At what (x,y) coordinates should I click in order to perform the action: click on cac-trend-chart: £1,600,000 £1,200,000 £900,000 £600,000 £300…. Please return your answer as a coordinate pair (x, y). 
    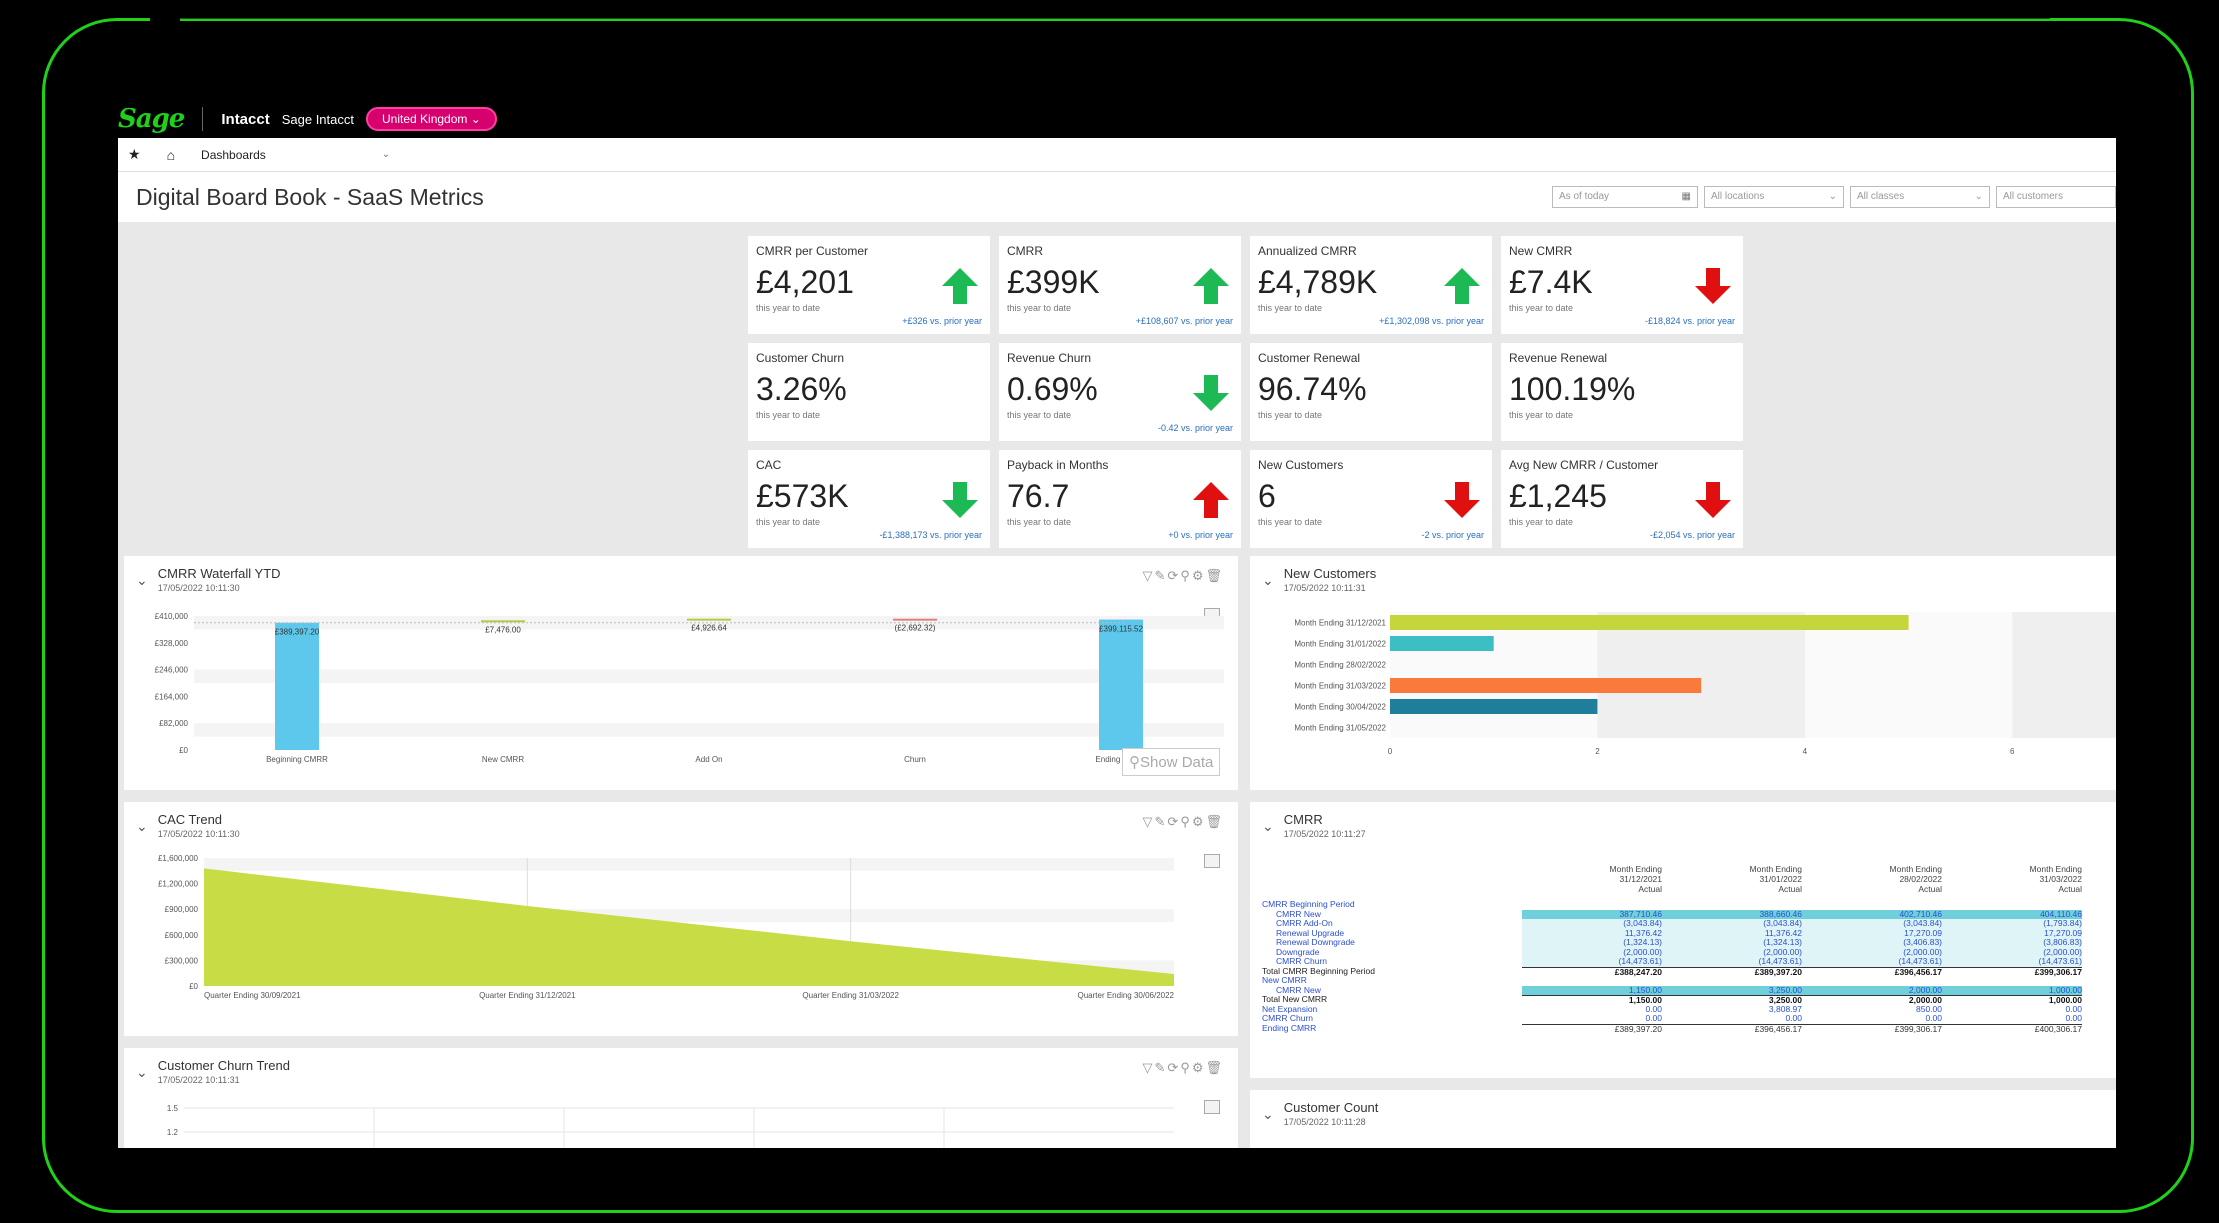
    Looking at the image, I should click on (666, 927).